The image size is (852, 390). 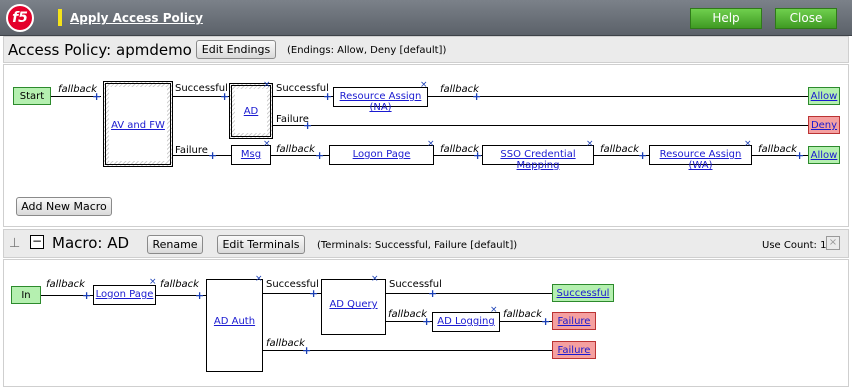 I want to click on resource-assign-na-node: Resource Assign (NA), so click(x=380, y=100).